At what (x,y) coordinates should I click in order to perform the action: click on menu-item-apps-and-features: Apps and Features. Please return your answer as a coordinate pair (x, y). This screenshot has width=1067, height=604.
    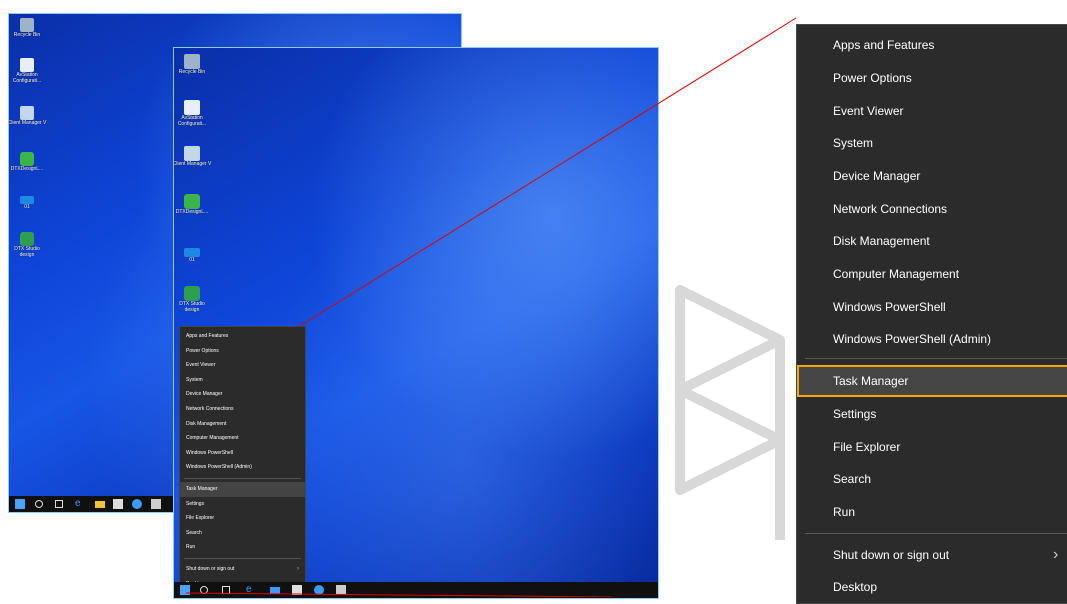
    Looking at the image, I should click on (932, 45).